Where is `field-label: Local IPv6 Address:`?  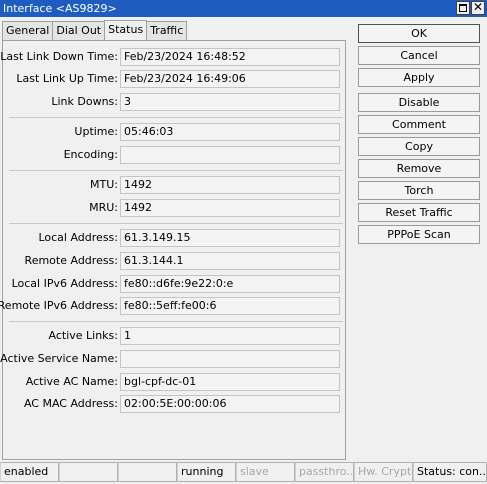 field-label: Local IPv6 Address: is located at coordinates (64, 283).